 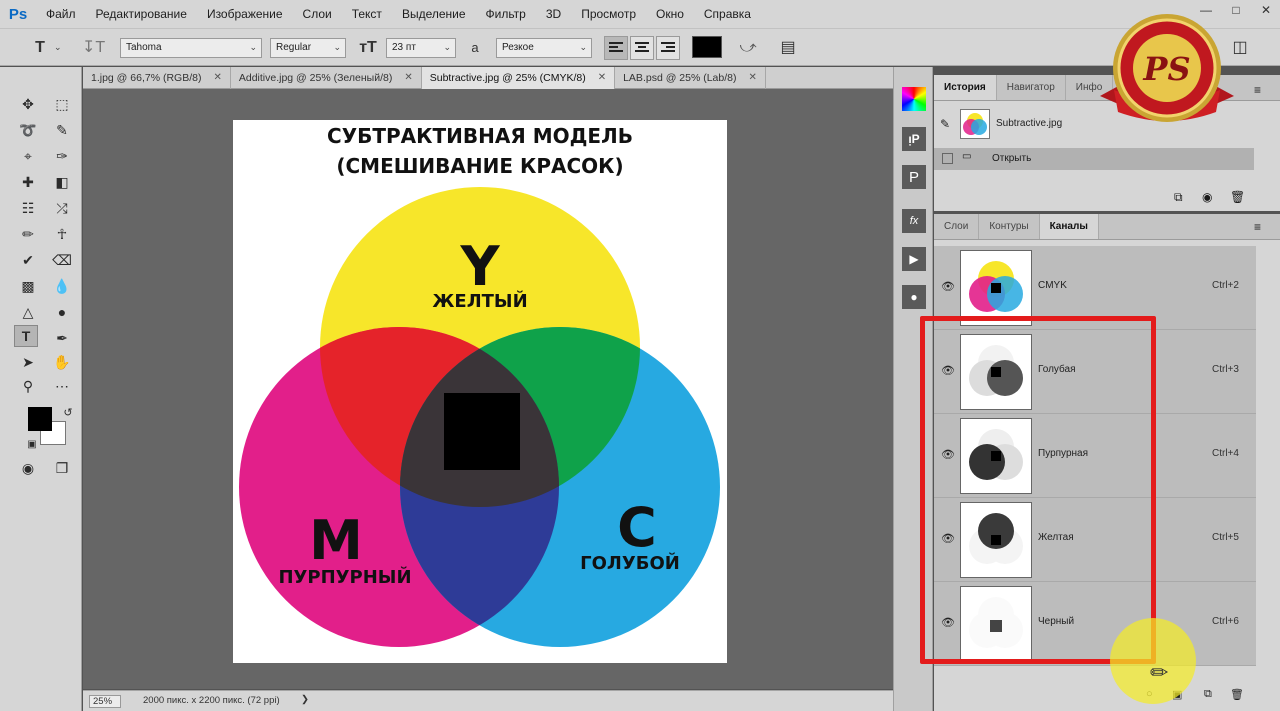 What do you see at coordinates (28, 130) in the screenshot?
I see `lasso-tool-icon: ➰` at bounding box center [28, 130].